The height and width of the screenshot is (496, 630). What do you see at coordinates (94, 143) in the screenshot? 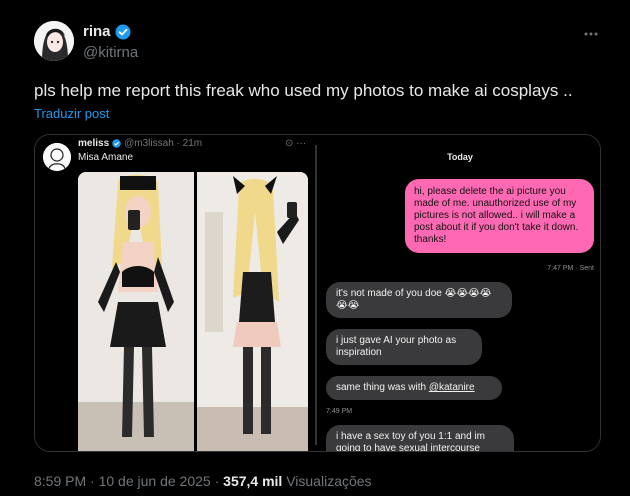
I see `embedded-name: meliss` at bounding box center [94, 143].